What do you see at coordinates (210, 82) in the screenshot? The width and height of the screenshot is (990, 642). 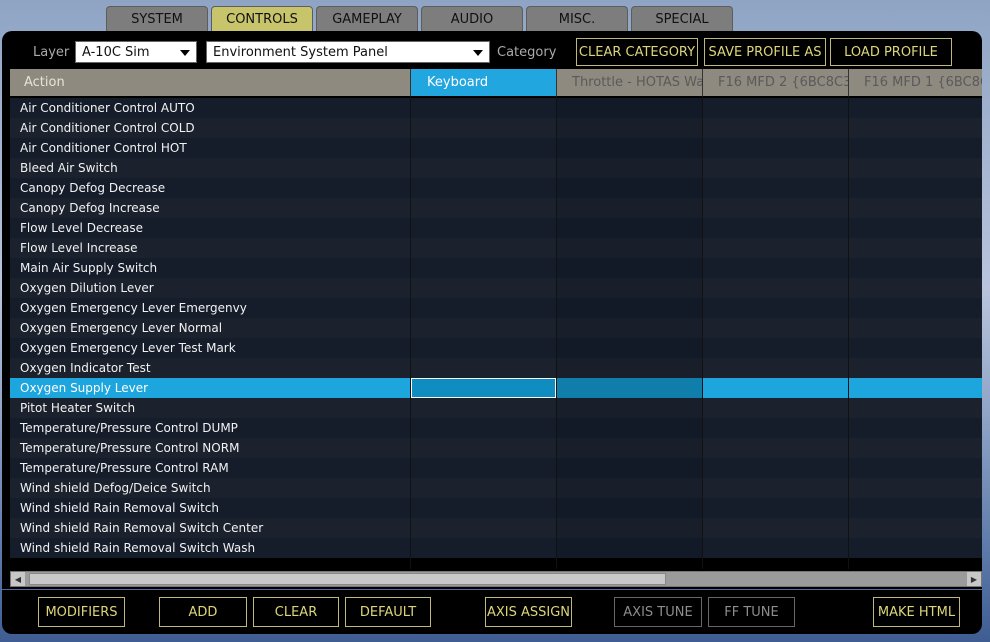 I see `col-action: Action` at bounding box center [210, 82].